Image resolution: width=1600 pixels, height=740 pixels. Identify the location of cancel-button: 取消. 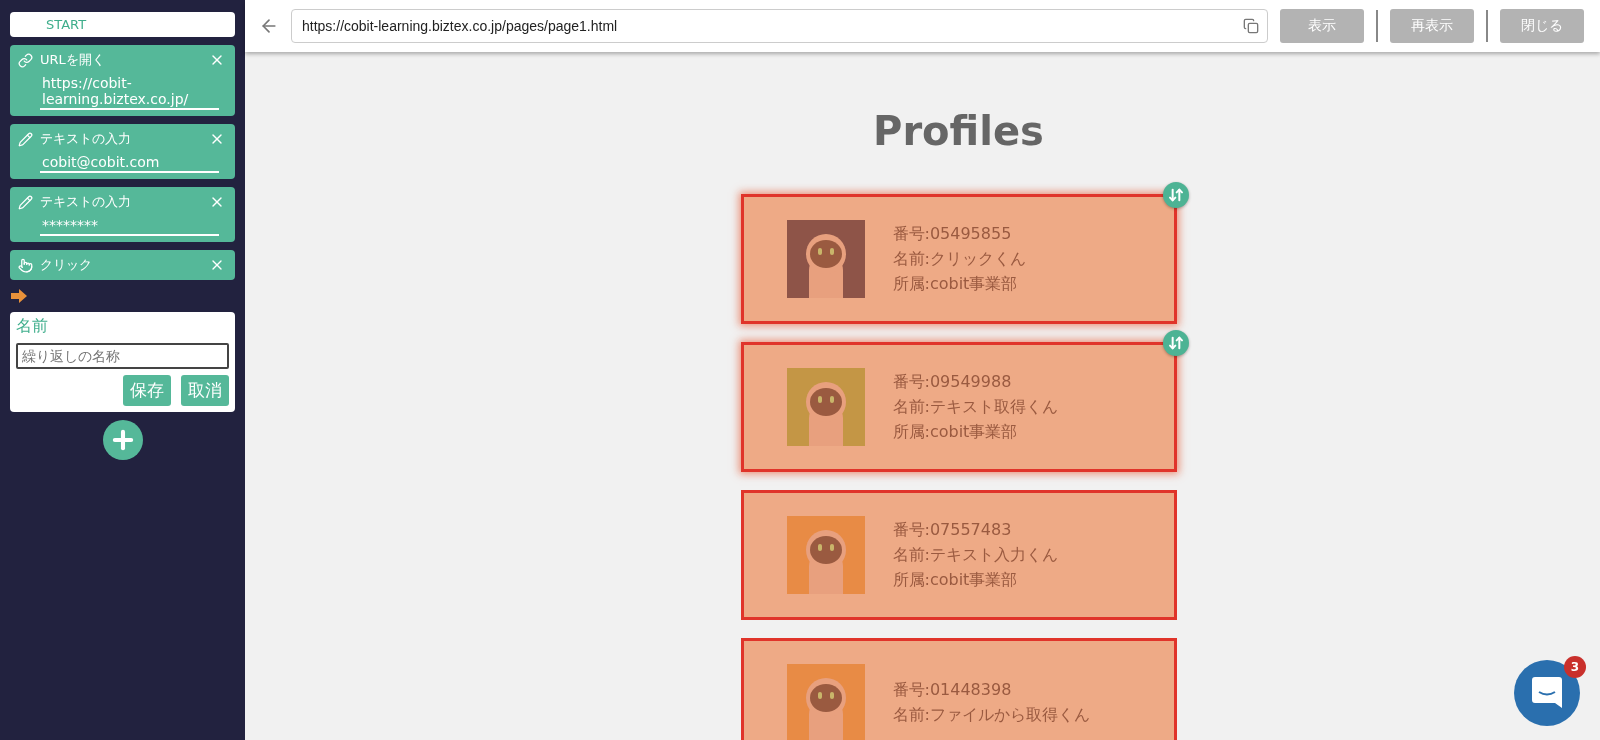
(205, 390).